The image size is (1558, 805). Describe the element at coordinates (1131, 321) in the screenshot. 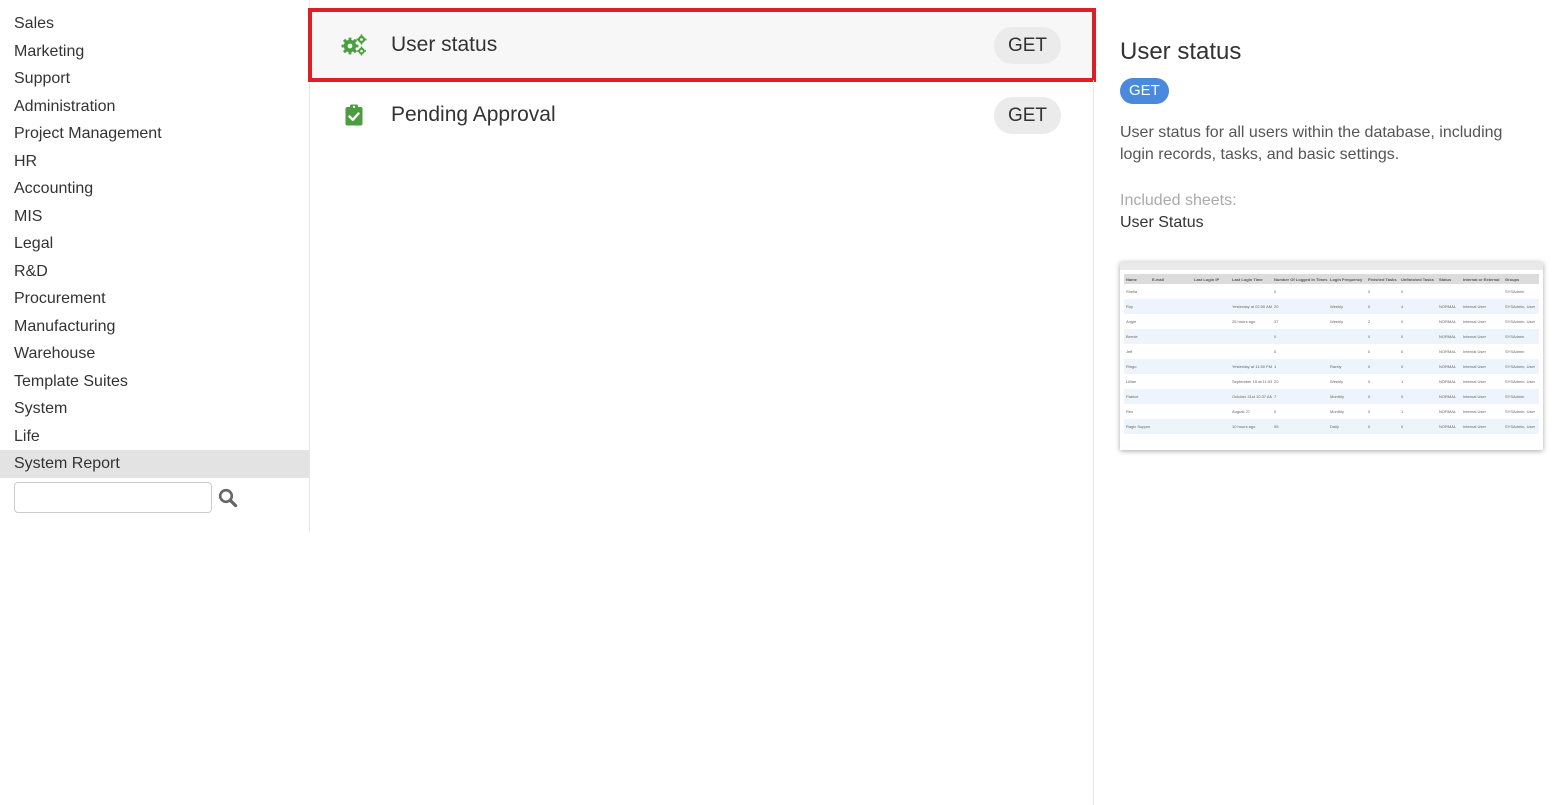

I see `preview-cell: Angie` at that location.